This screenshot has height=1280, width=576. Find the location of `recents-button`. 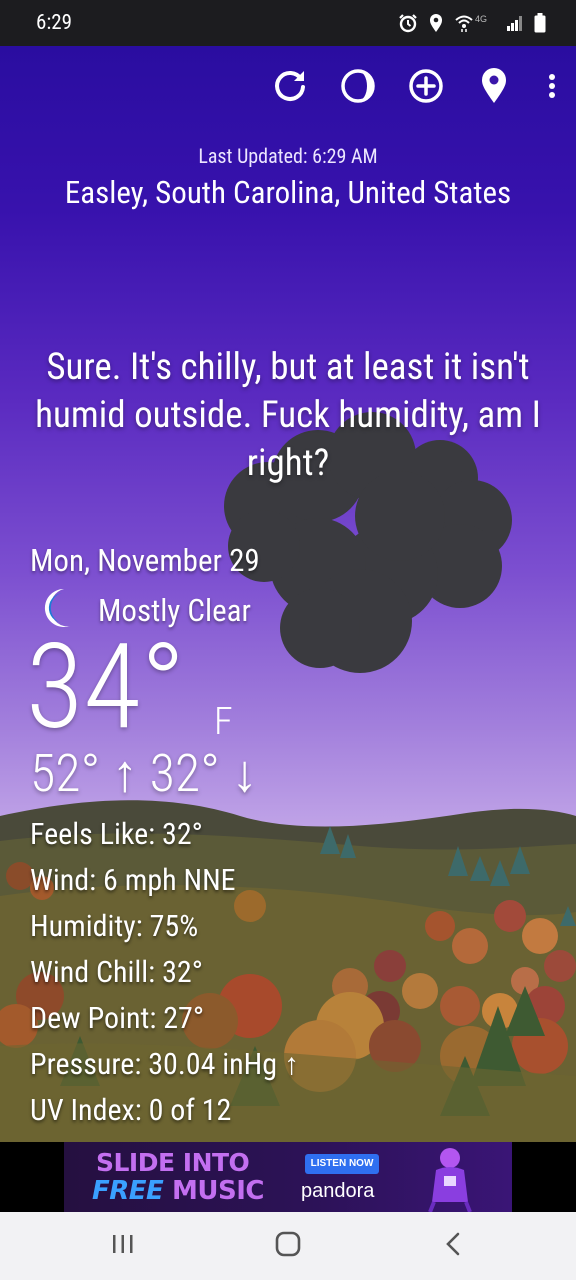

recents-button is located at coordinates (123, 1246).